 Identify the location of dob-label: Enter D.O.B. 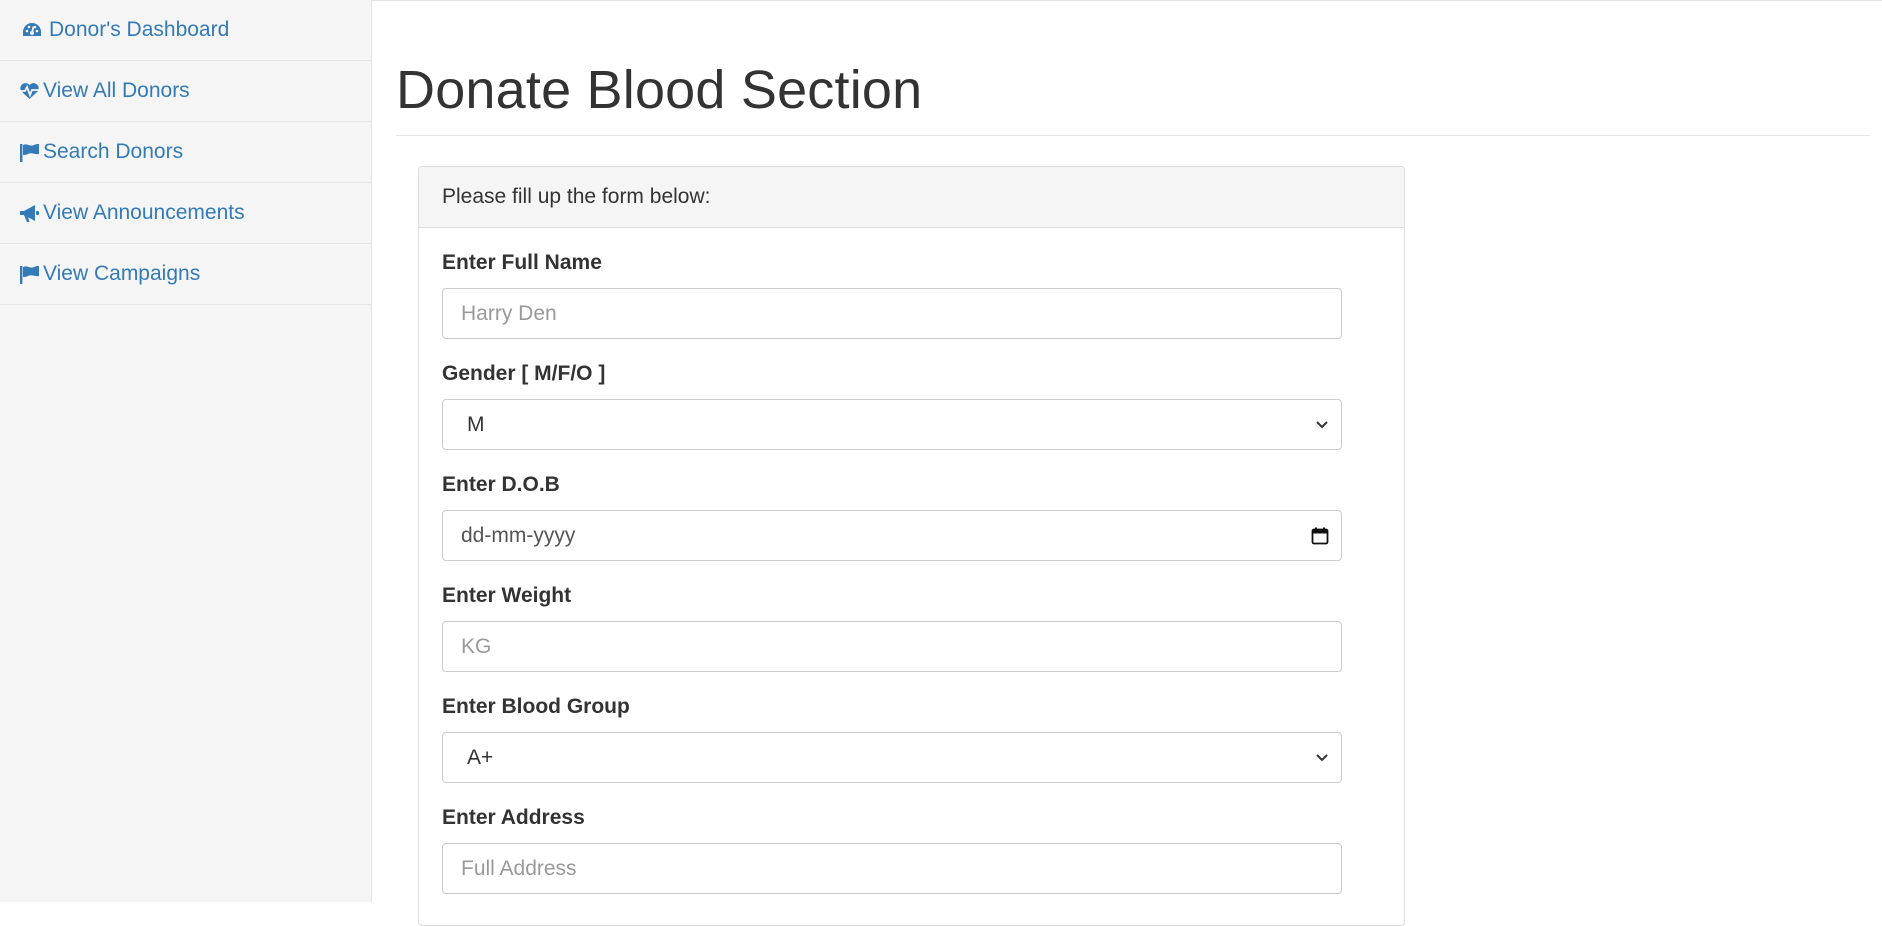
(501, 484).